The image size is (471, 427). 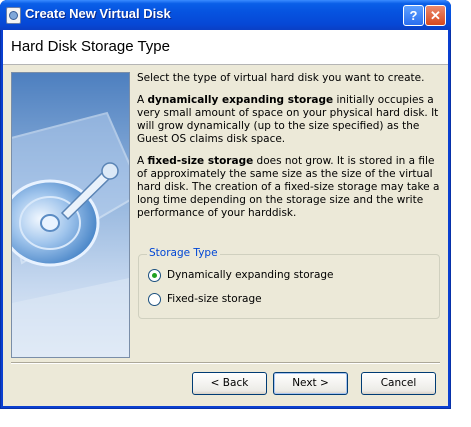 I want to click on radio-fixed-storage: Fixed-size storage, so click(x=205, y=299).